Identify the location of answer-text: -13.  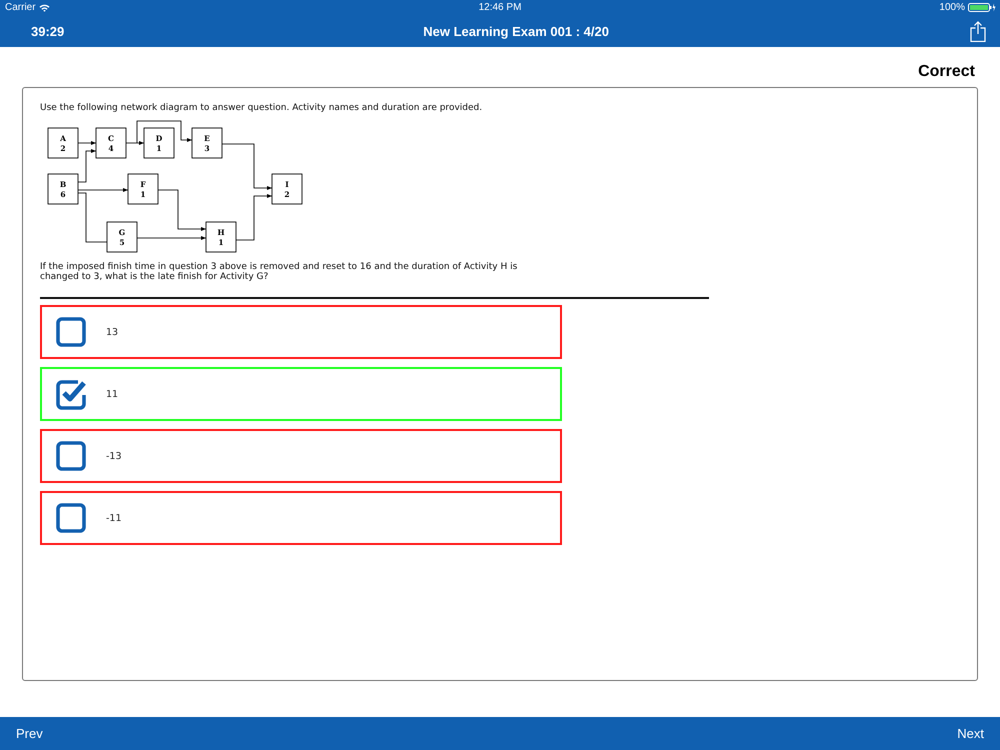
(114, 456).